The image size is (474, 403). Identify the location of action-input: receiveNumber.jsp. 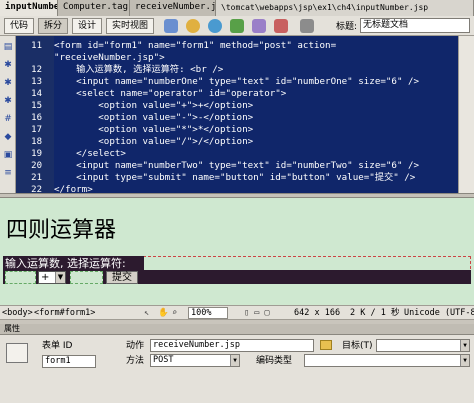
(232, 345).